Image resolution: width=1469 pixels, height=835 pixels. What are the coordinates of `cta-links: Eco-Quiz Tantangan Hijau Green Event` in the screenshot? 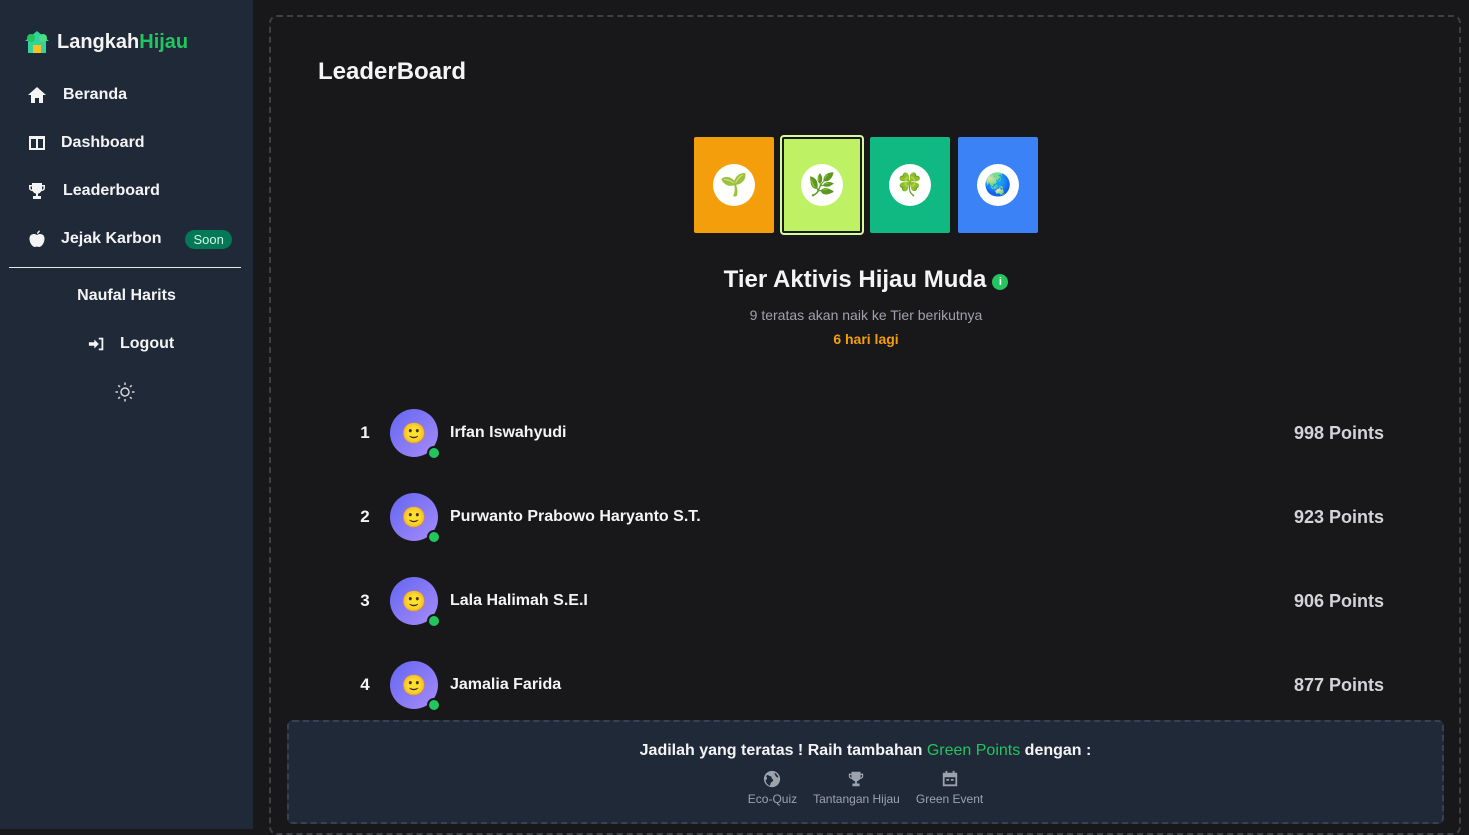 It's located at (865, 788).